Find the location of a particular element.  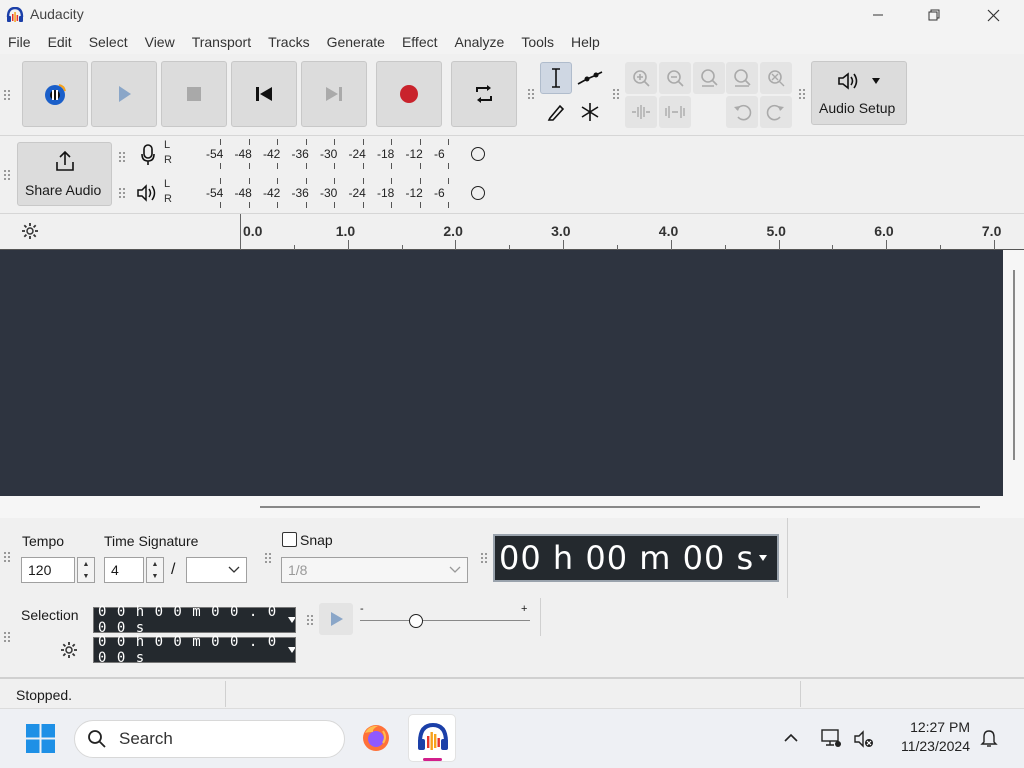

ruler-label: 2.0 is located at coordinates (453, 231).